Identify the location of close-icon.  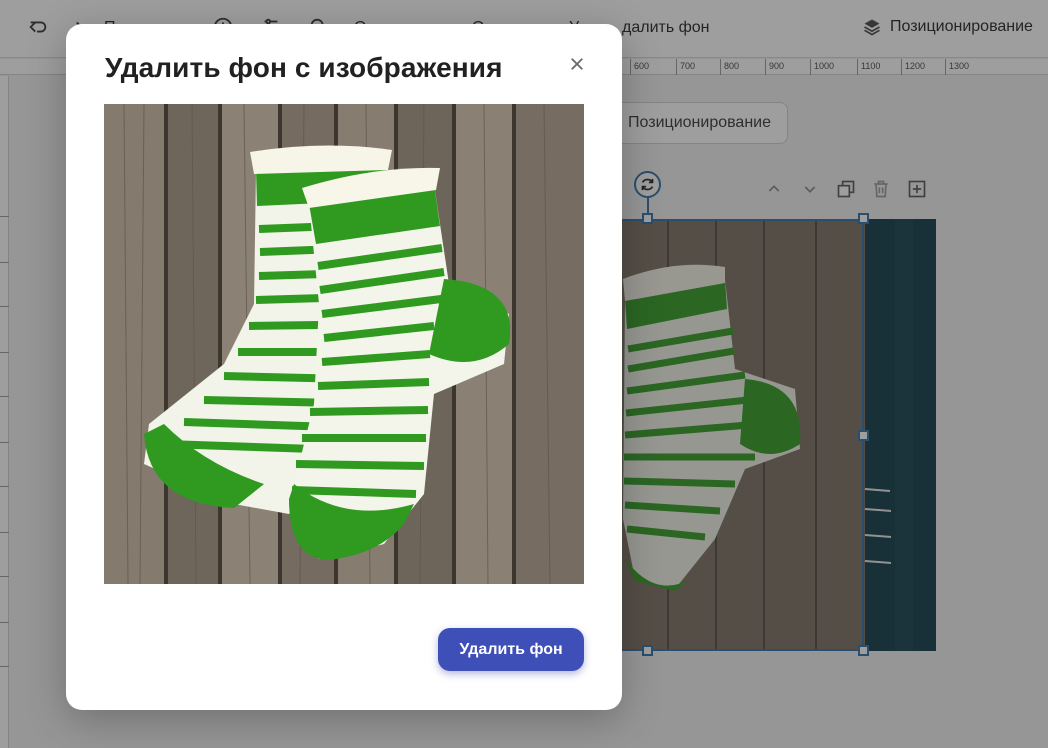
(577, 64).